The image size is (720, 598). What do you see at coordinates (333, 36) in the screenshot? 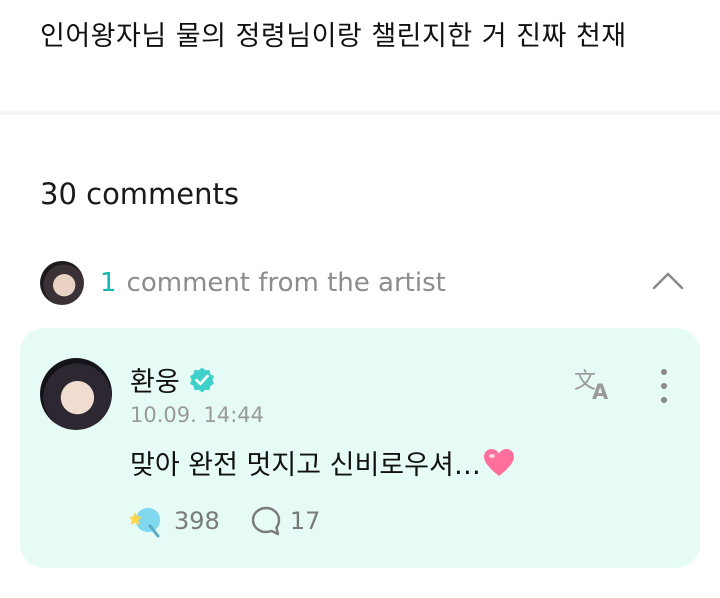
I see `post-title: 인어왕자님 물의 정령님이랑 챌린지한 거 진짜 천재` at bounding box center [333, 36].